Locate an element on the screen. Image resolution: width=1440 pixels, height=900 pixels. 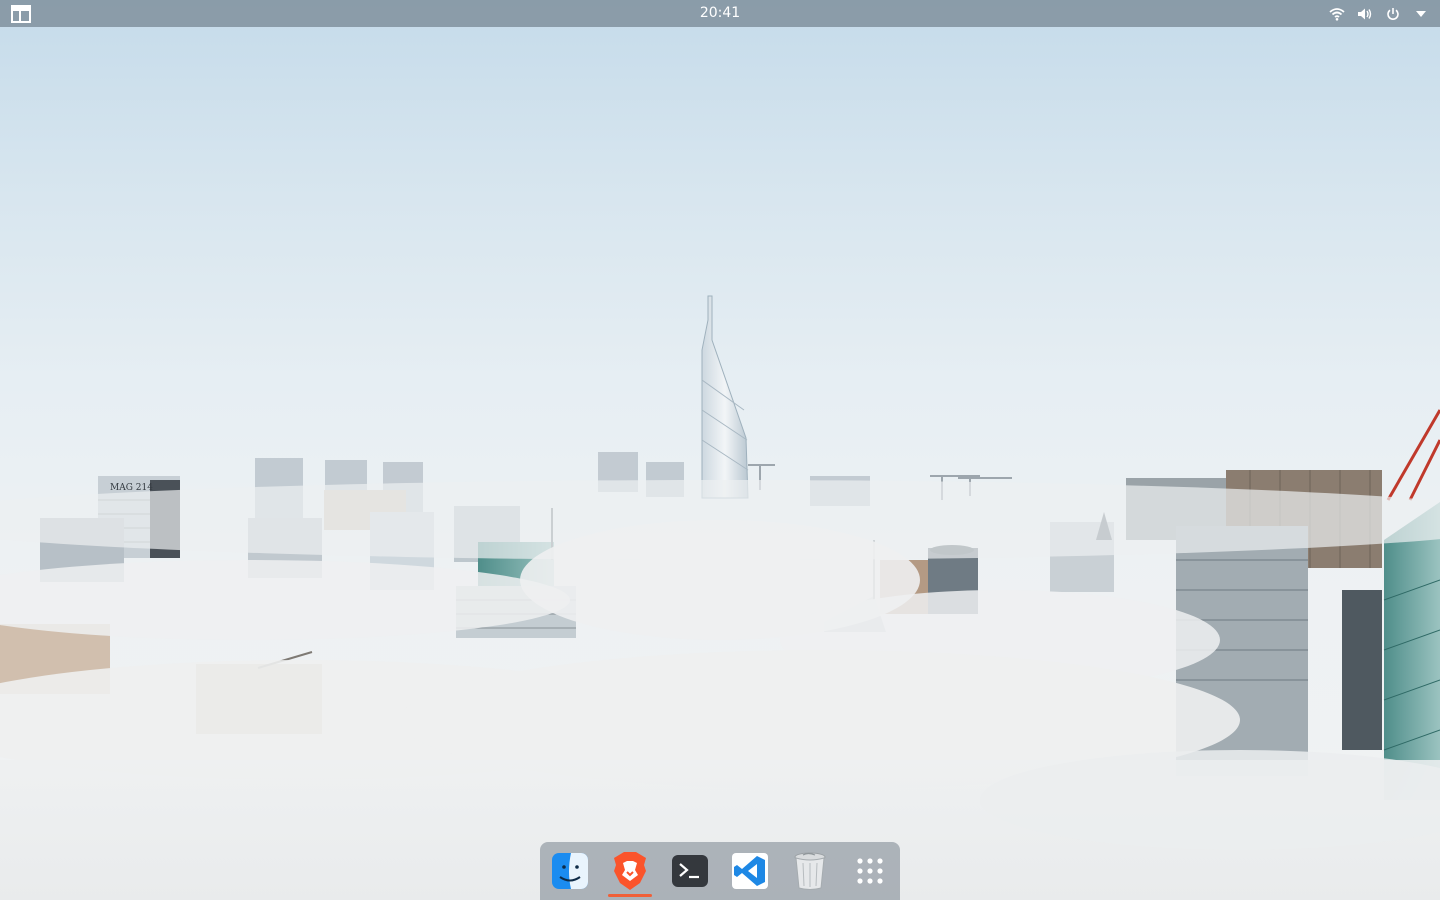
dock-item-terminal is located at coordinates (690, 871).